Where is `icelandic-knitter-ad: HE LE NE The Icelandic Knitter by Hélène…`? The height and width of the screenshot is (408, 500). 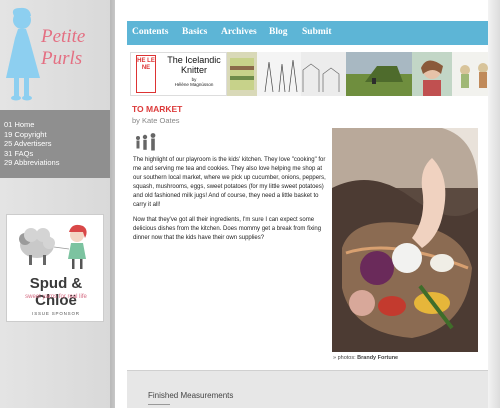 icelandic-knitter-ad: HE LE NE The Icelandic Knitter by Hélène… is located at coordinates (178, 74).